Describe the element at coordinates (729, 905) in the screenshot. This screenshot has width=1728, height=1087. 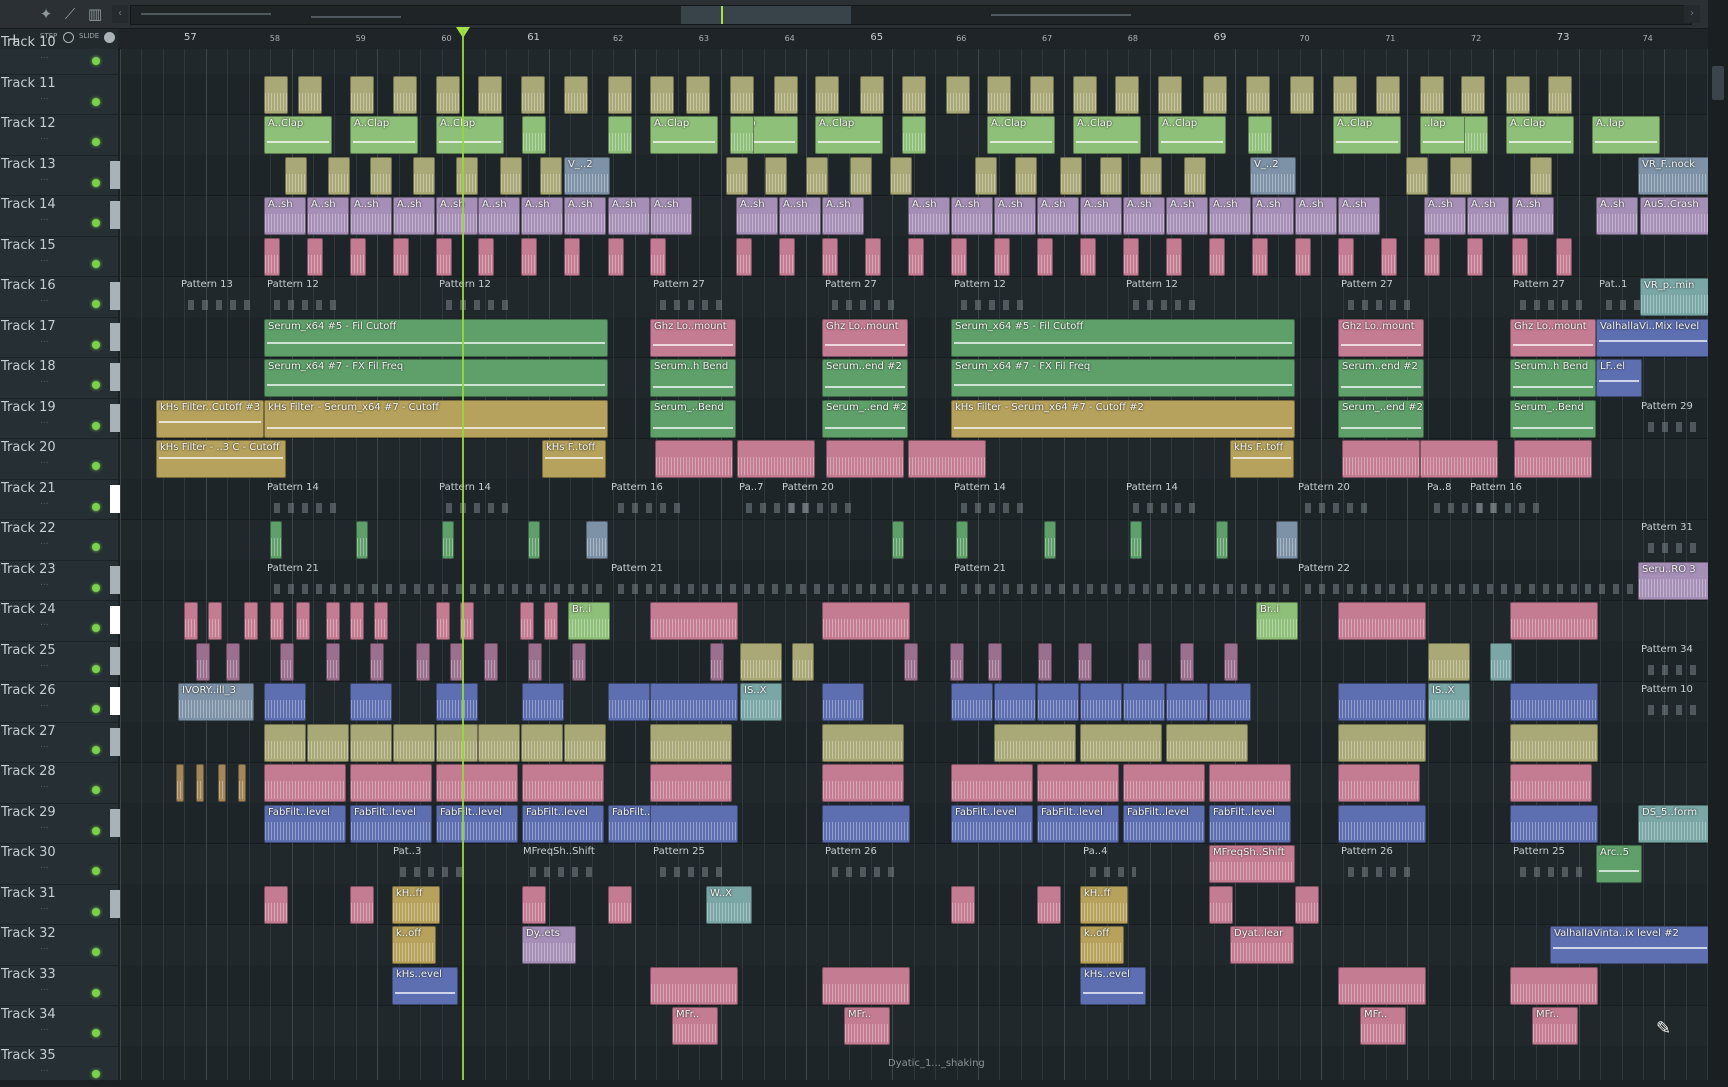
I see `audio-clip: W..X` at that location.